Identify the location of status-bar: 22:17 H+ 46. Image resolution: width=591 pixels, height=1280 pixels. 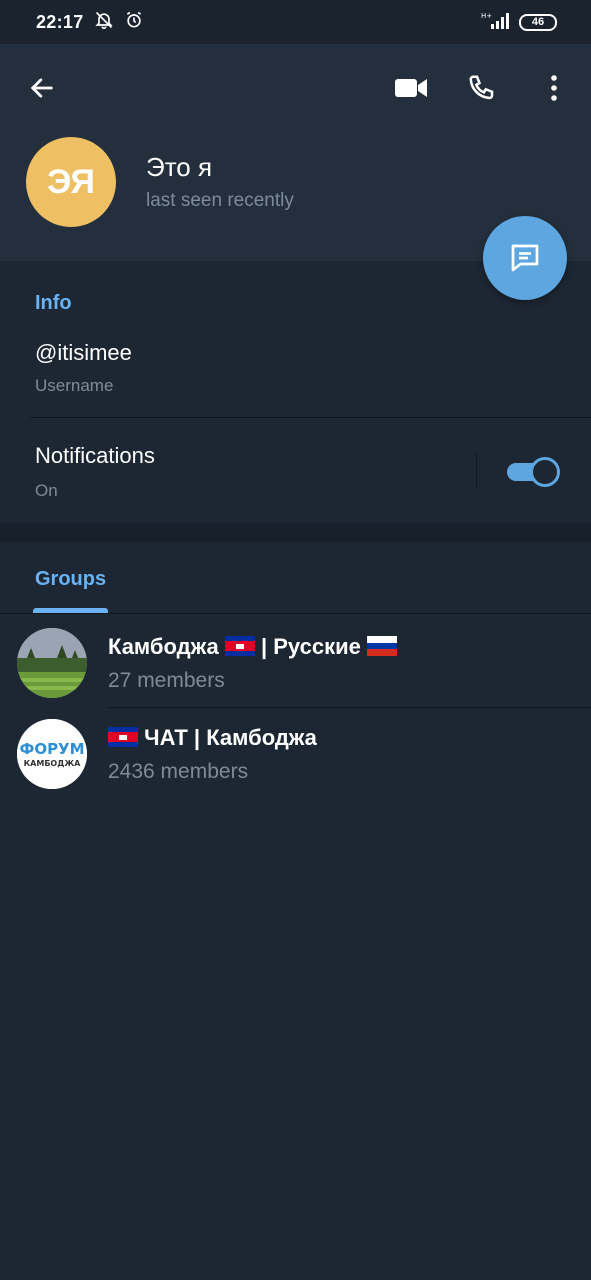
(295, 22).